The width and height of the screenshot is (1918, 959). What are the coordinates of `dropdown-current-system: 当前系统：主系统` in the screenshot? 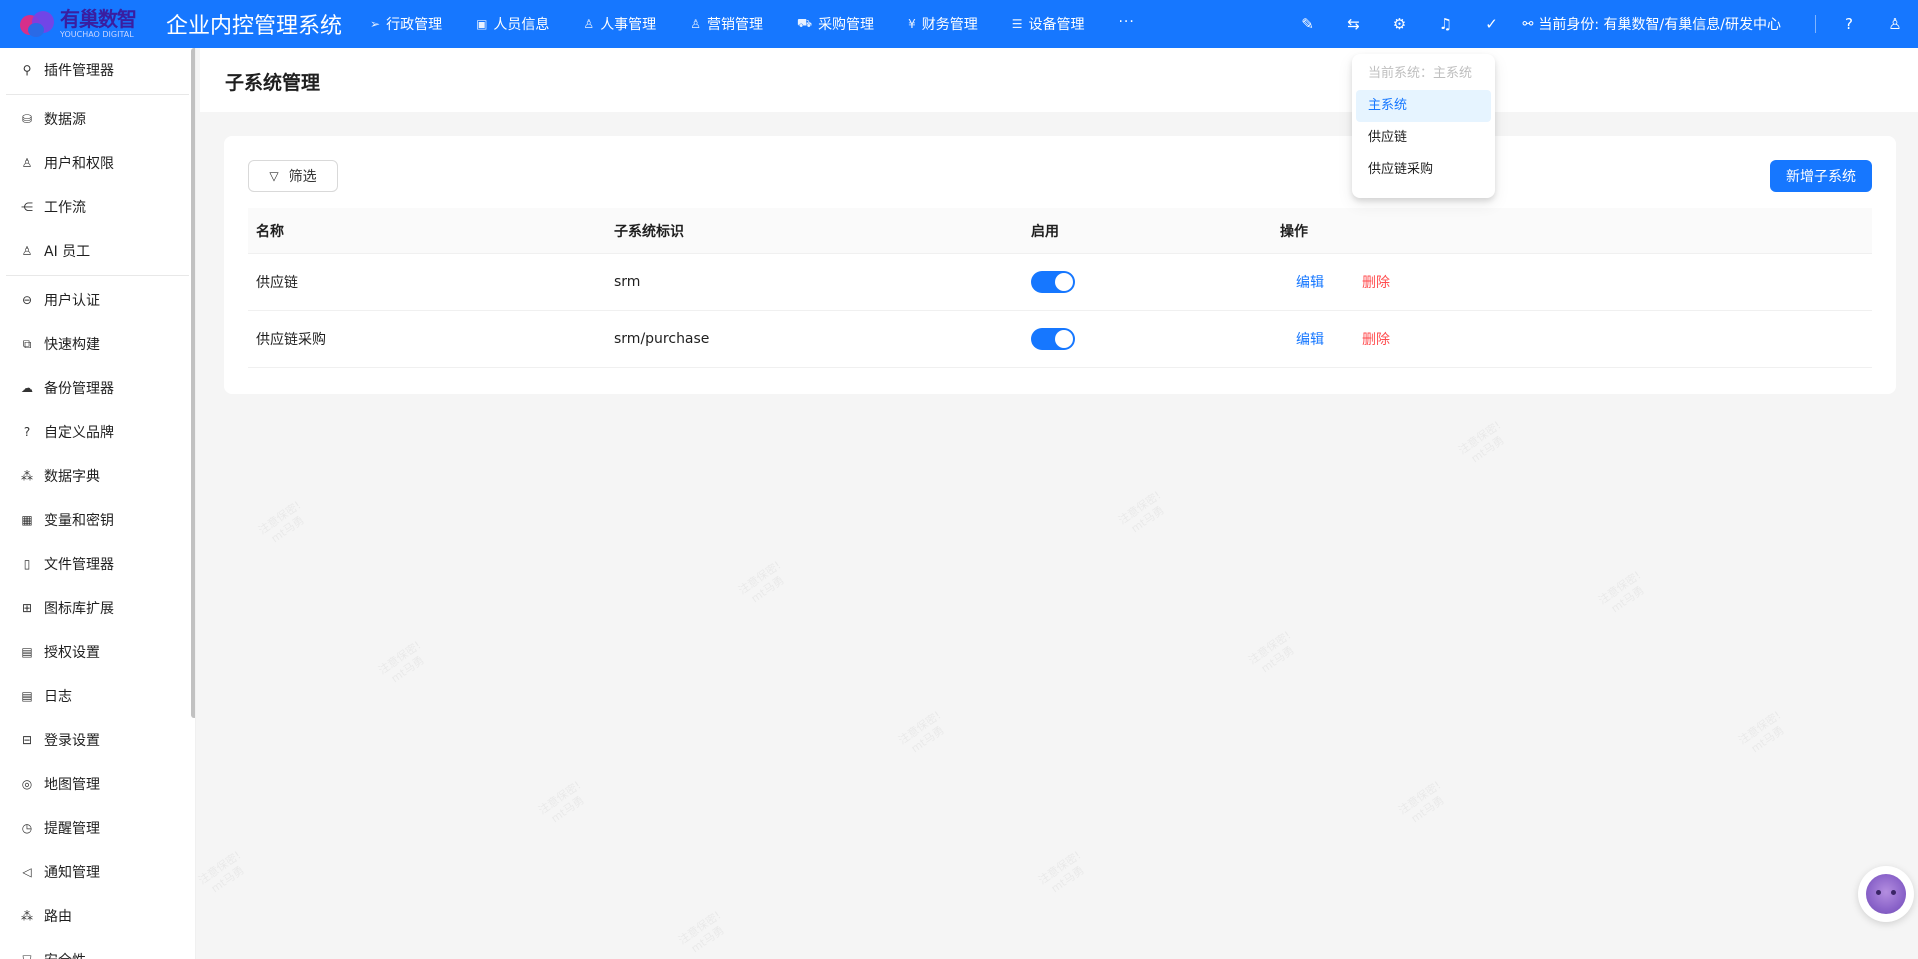 It's located at (1420, 73).